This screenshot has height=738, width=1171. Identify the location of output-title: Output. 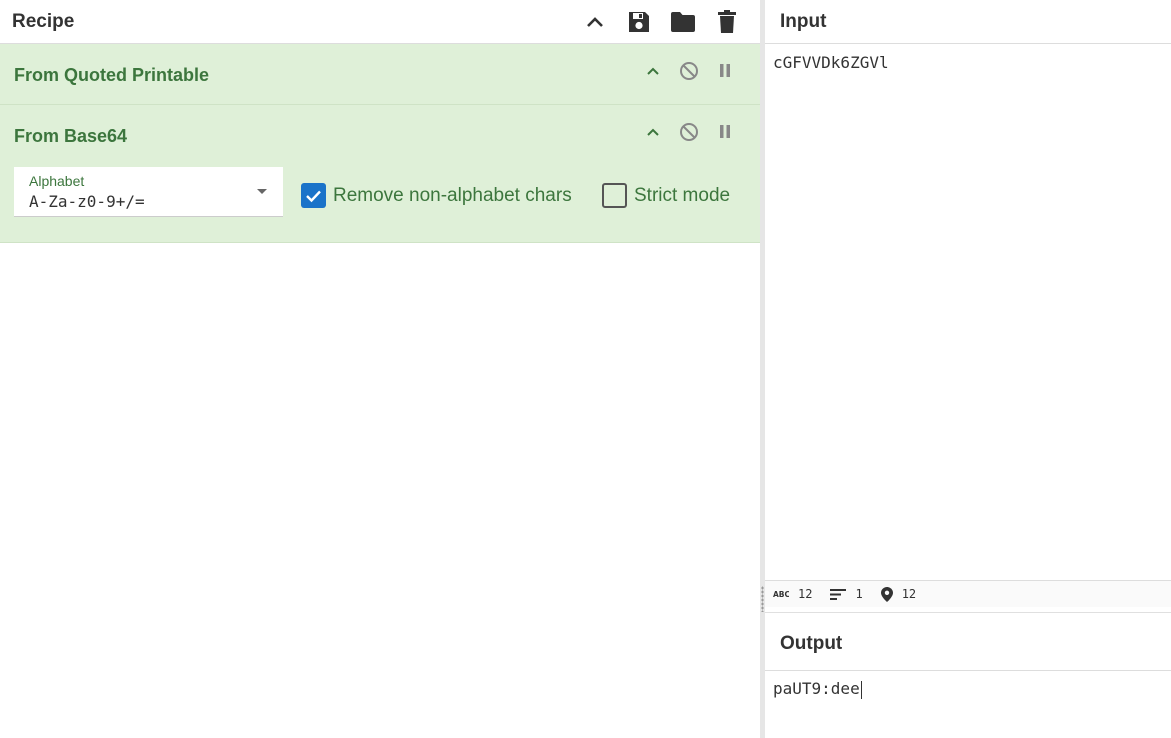
(811, 643).